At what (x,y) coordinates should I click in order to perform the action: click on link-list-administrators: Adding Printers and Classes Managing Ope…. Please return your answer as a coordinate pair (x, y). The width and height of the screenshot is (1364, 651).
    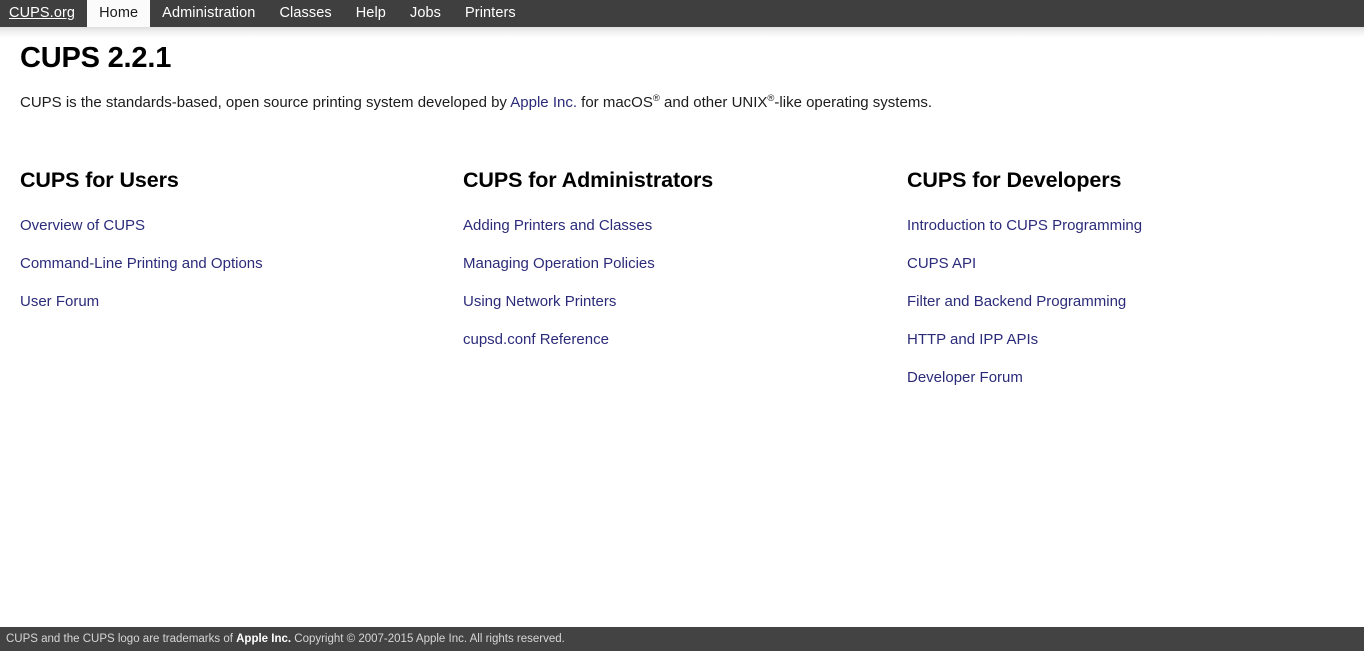
    Looking at the image, I should click on (678, 271).